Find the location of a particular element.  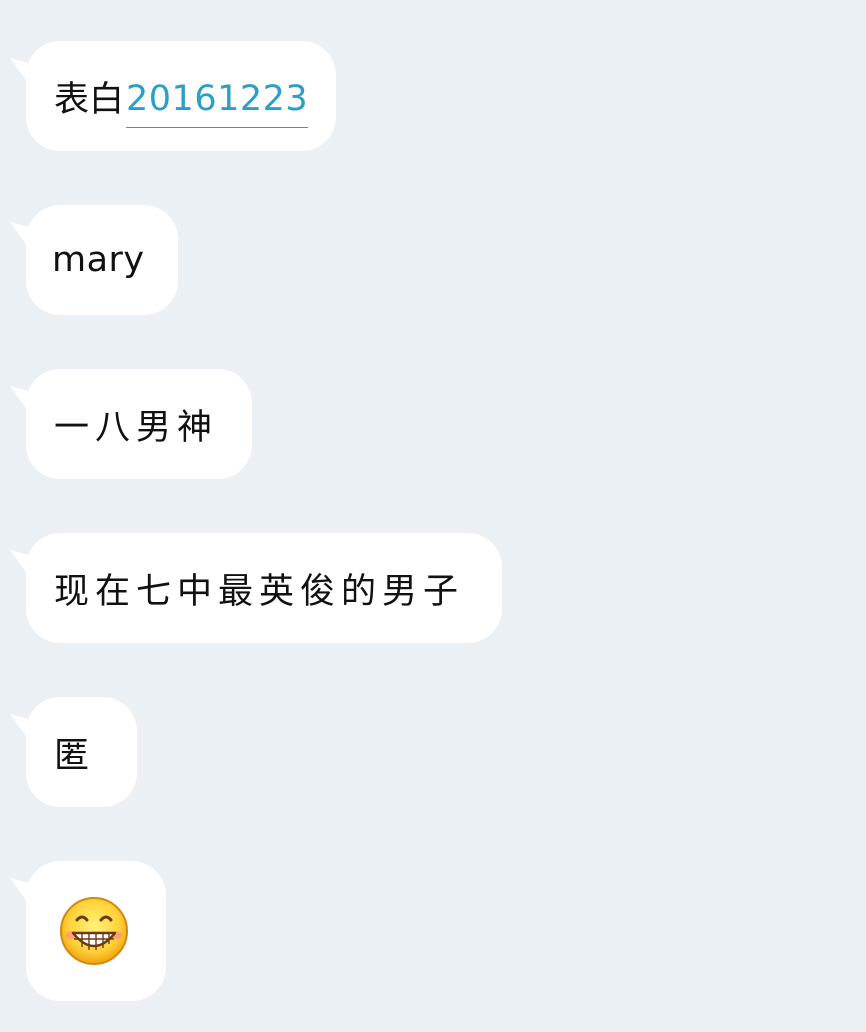

message-bubble: 现在七中最英俊的男子 is located at coordinates (264, 588).